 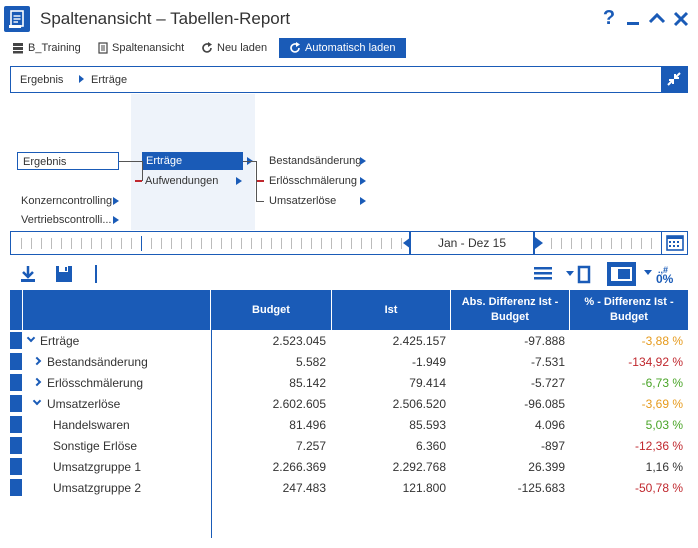 What do you see at coordinates (349, 19) in the screenshot?
I see `title-bar: Spaltenansicht – Tabellen-Report ?` at bounding box center [349, 19].